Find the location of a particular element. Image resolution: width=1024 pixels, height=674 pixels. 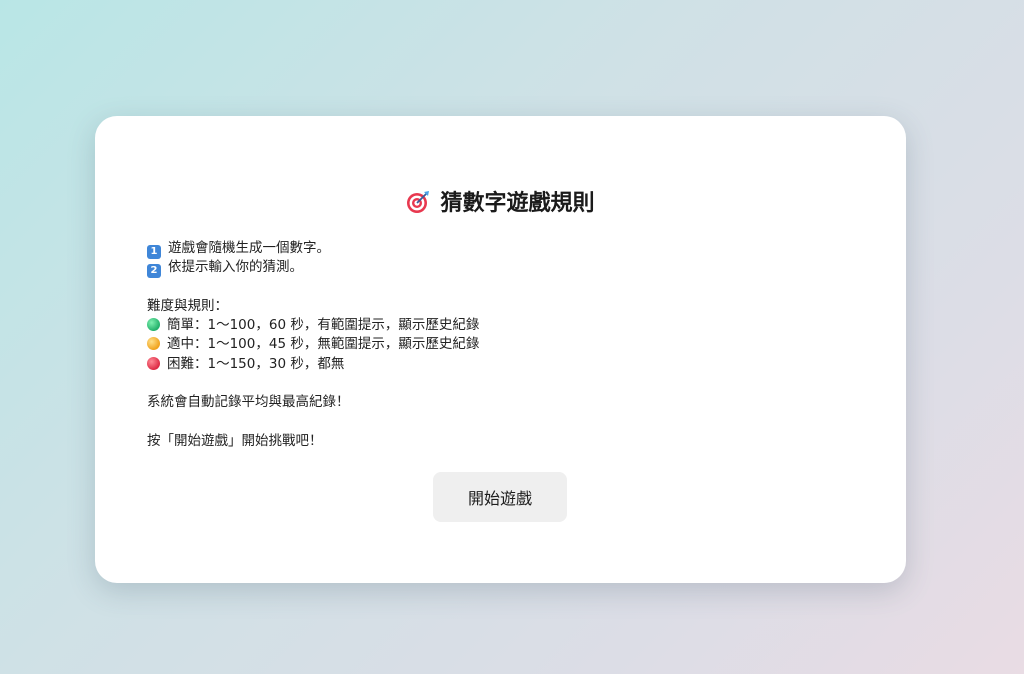

step-item: 1 遊戲會隨機生成一個數字。 is located at coordinates (313, 249).